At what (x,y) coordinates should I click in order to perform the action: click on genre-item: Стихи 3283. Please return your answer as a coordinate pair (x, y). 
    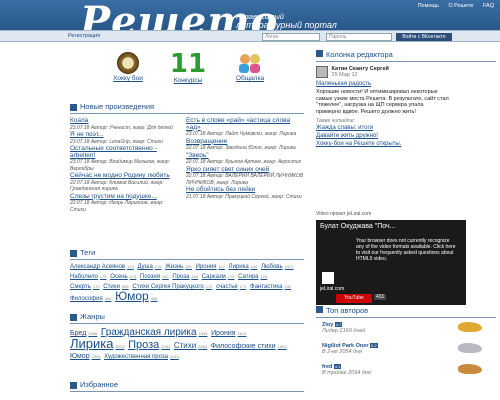
    Looking at the image, I should click on (190, 345).